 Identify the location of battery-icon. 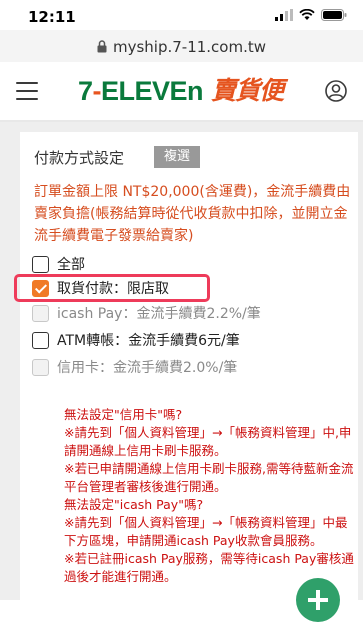
(334, 15).